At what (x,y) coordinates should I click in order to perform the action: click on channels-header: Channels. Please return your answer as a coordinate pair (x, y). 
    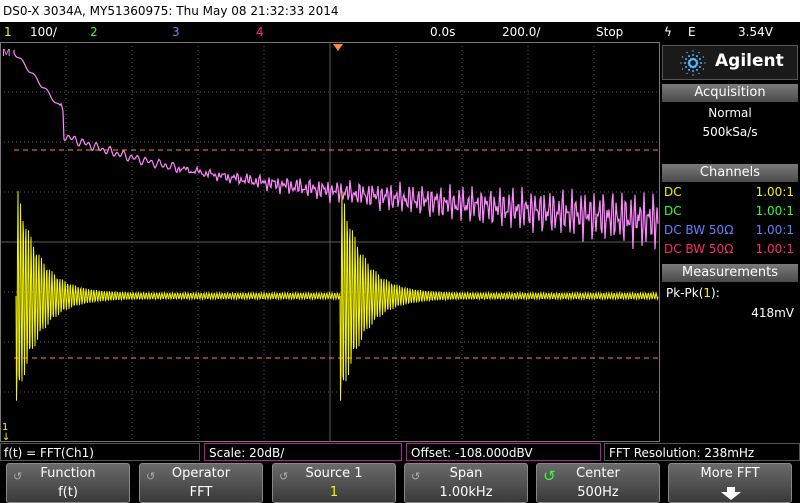
    Looking at the image, I should click on (730, 173).